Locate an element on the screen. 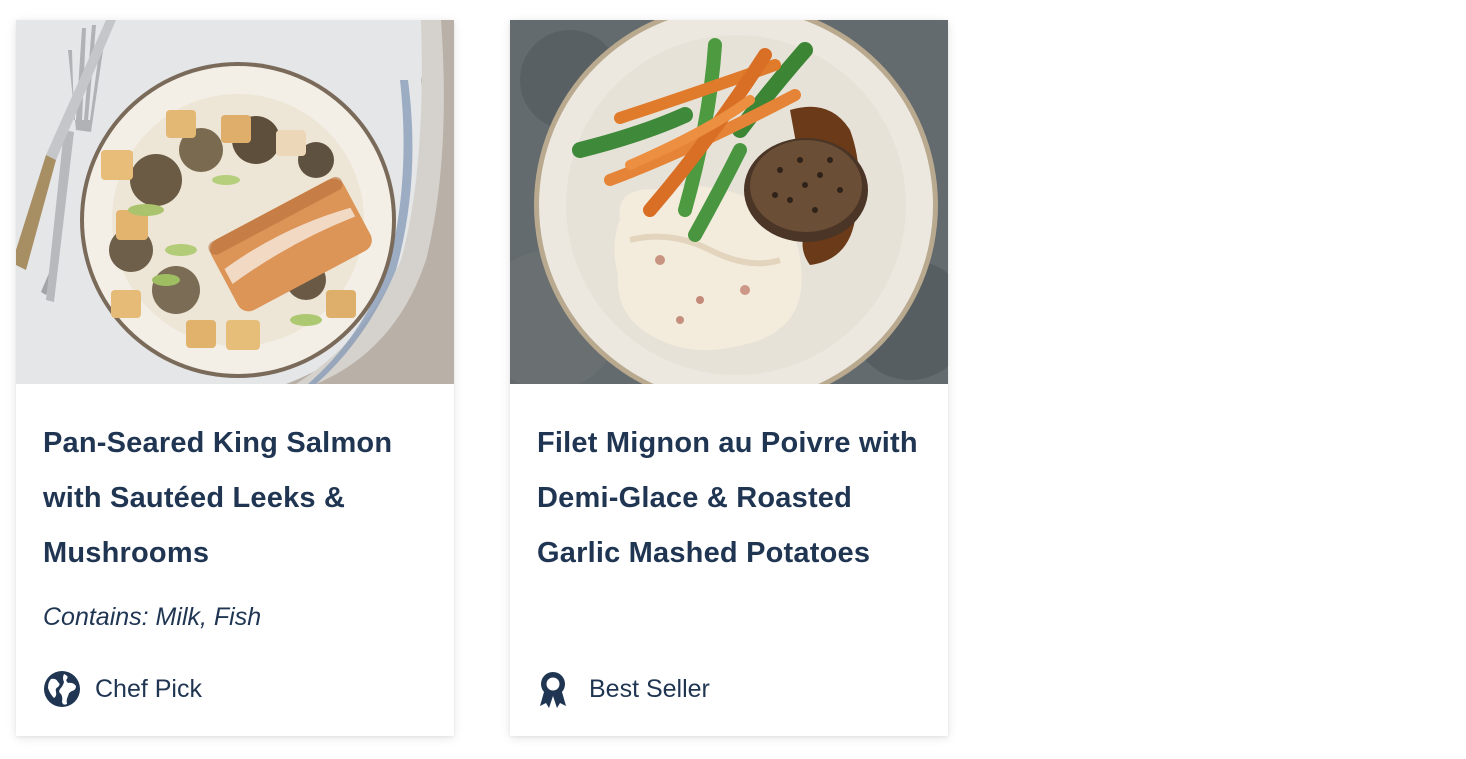  badge-label: Best Seller is located at coordinates (649, 688).